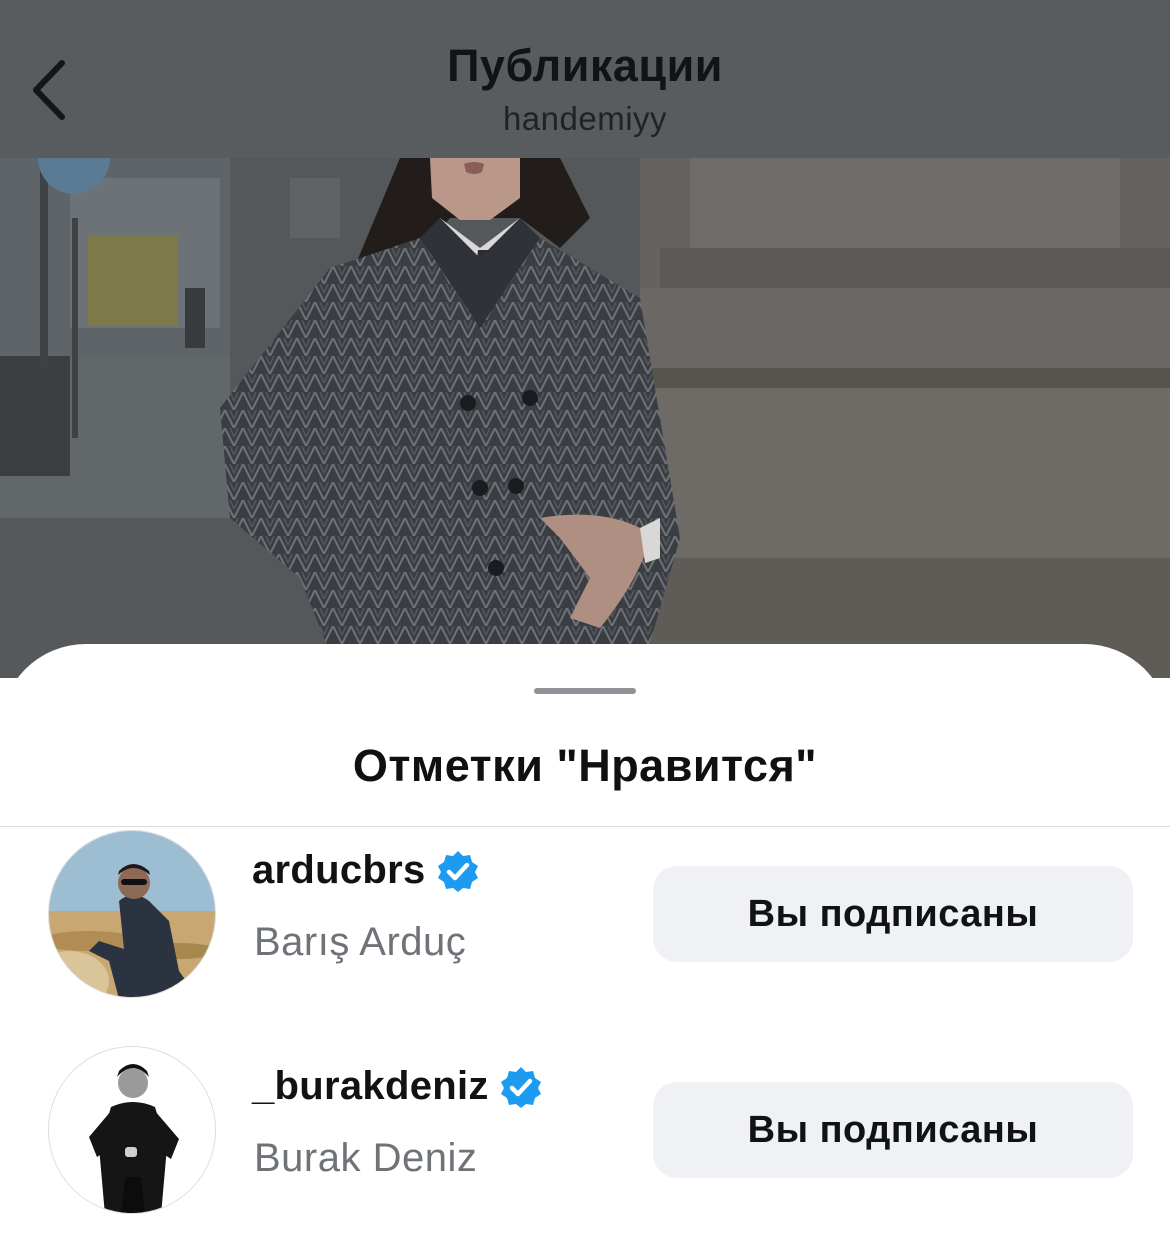 The height and width of the screenshot is (1254, 1170). I want to click on page-title: Публикации, so click(585, 65).